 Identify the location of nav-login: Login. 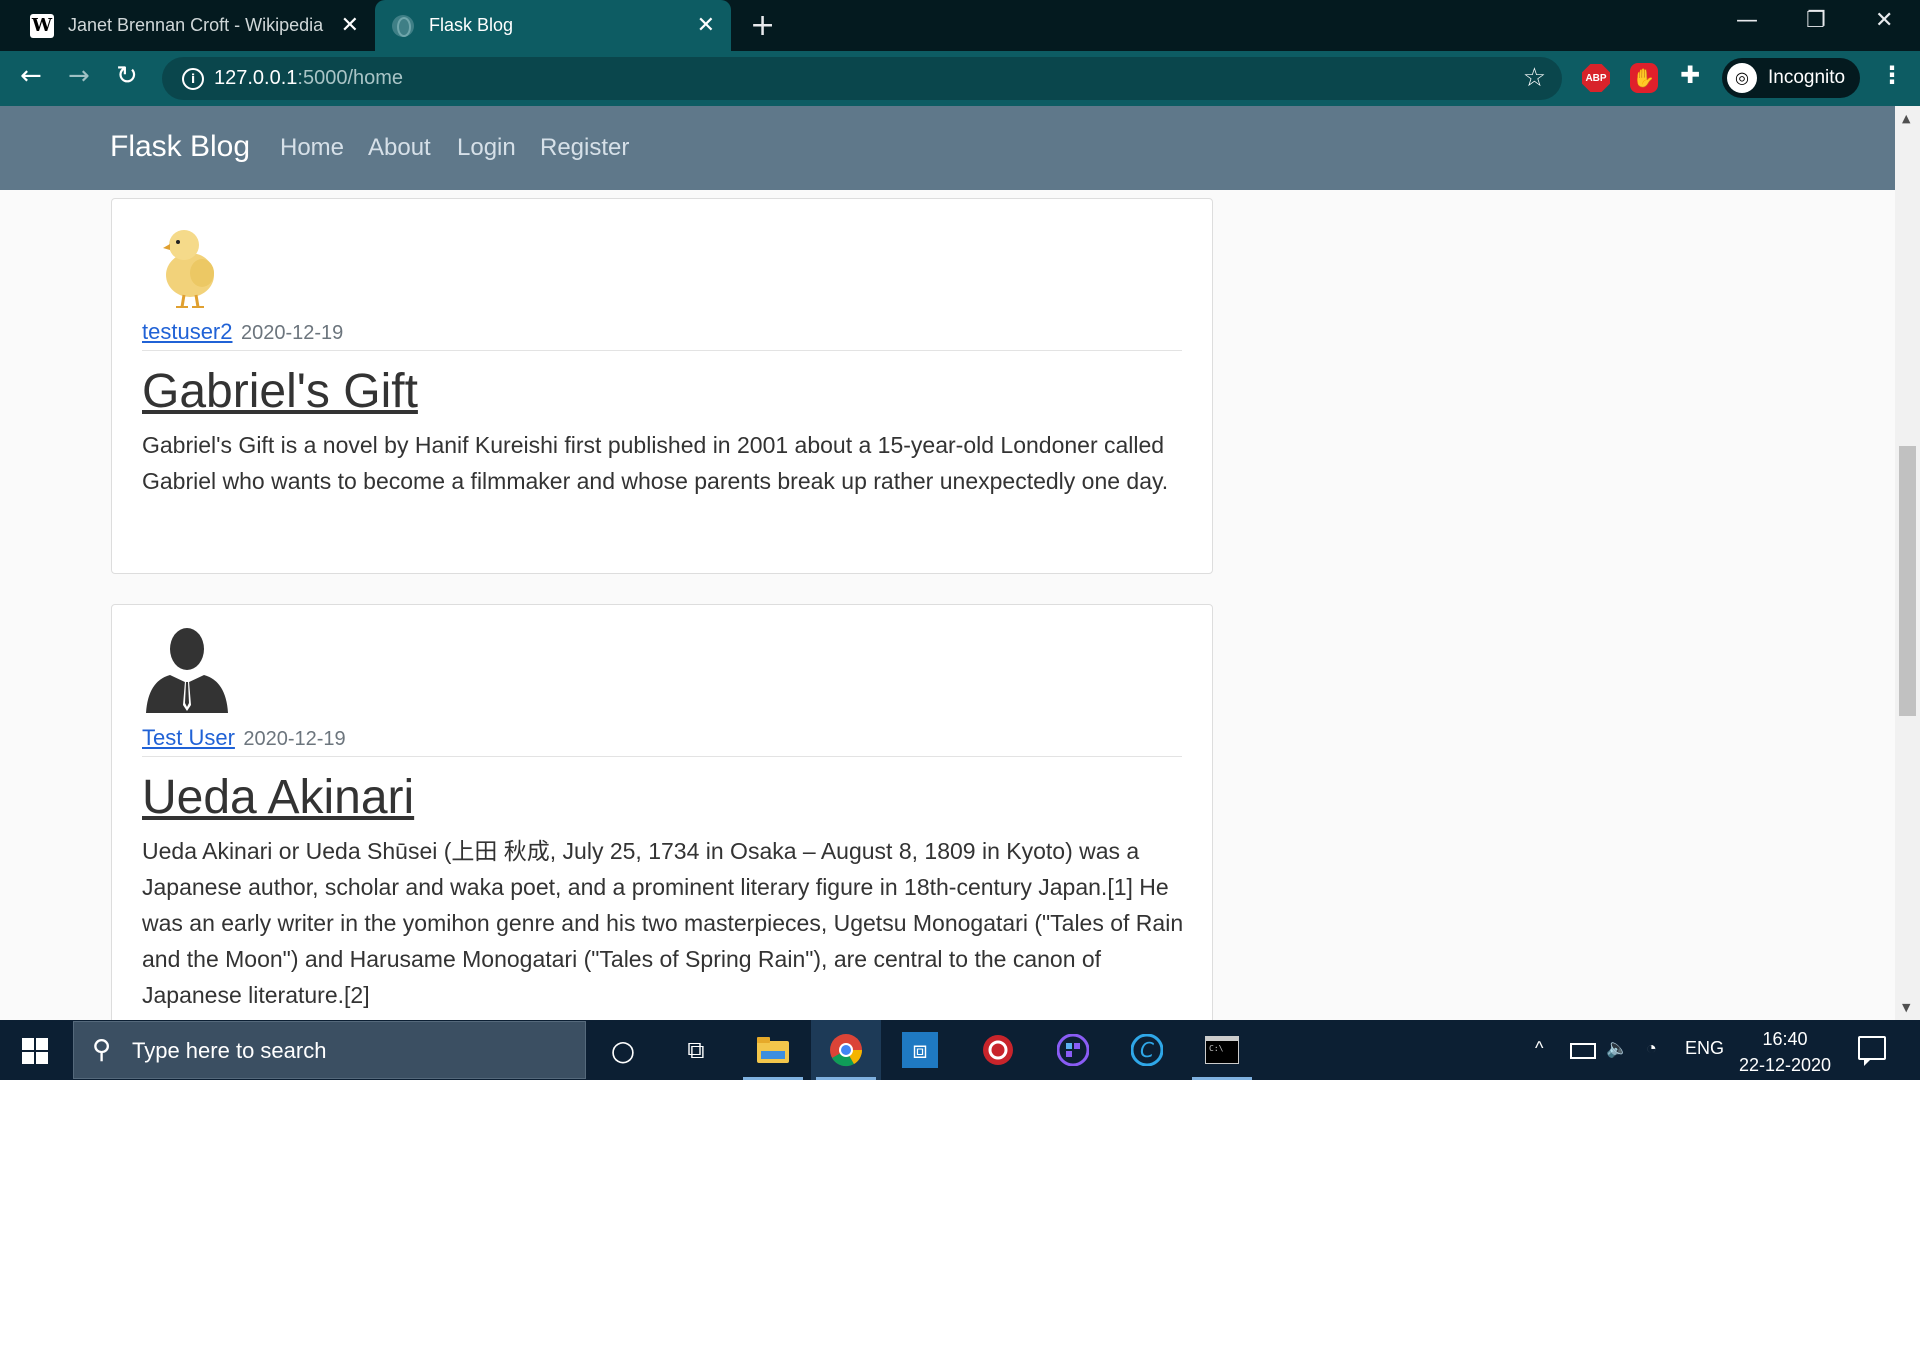
(486, 148).